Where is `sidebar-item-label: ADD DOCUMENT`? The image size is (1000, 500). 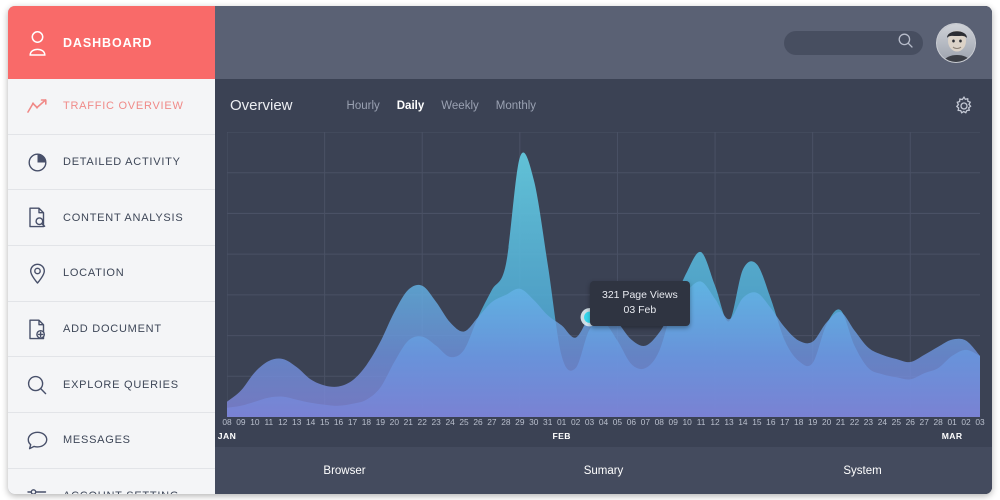 sidebar-item-label: ADD DOCUMENT is located at coordinates (112, 329).